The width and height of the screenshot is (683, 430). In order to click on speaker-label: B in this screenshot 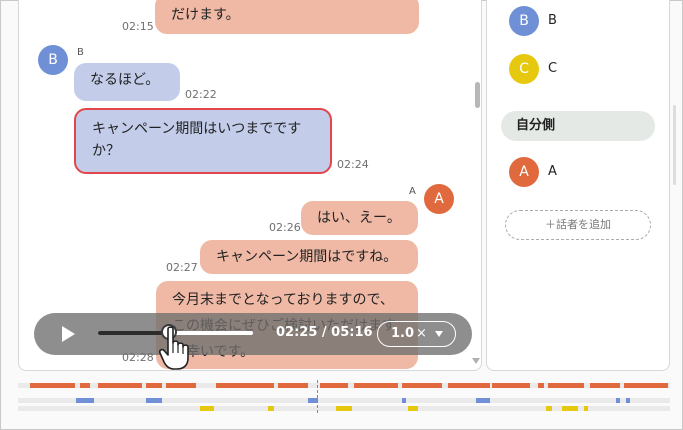, I will do `click(80, 52)`.